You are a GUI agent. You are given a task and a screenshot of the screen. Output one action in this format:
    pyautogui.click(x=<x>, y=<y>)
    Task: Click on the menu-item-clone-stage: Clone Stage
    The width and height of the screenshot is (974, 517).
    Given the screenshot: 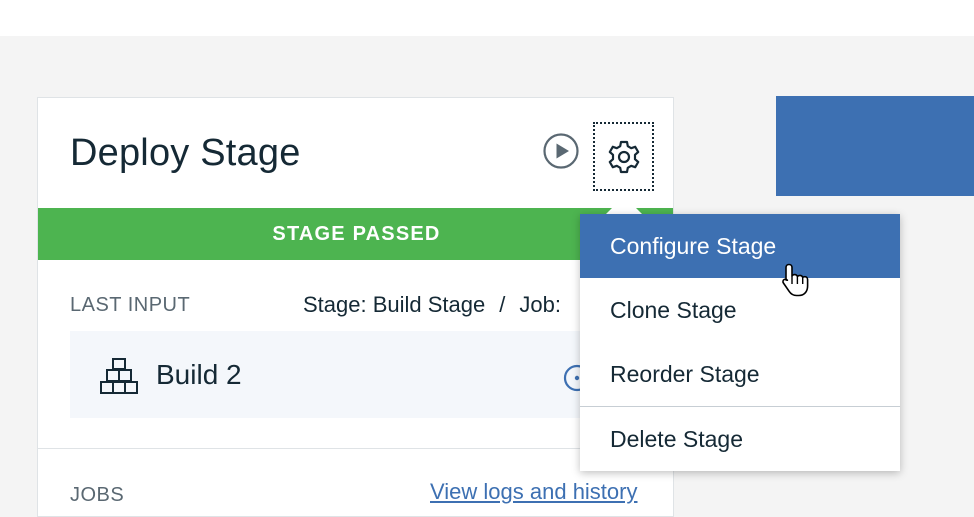 What is the action you would take?
    pyautogui.click(x=740, y=310)
    